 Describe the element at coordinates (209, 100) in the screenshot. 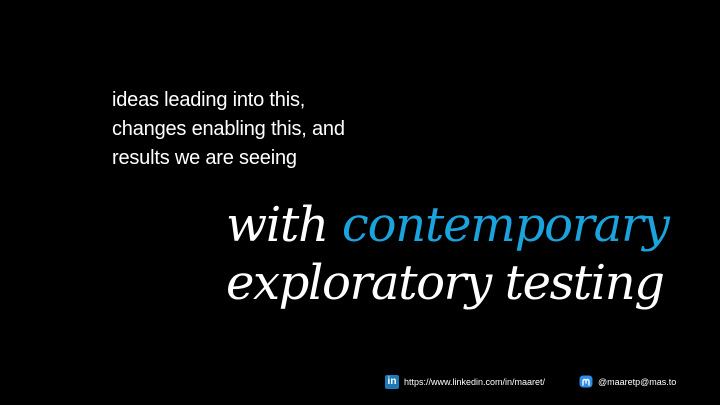

I see `intro-line-1: ideas leading into this,` at that location.